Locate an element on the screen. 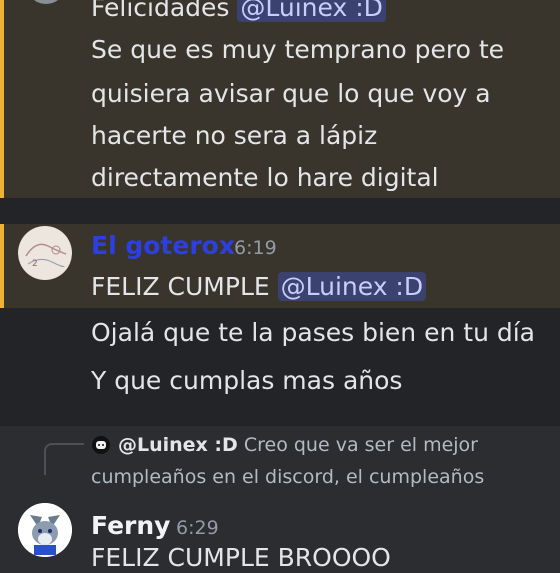 The image size is (560, 573). reply-preview-line-2: cumpleaños en el discord, el cumpleaños is located at coordinates (288, 477).